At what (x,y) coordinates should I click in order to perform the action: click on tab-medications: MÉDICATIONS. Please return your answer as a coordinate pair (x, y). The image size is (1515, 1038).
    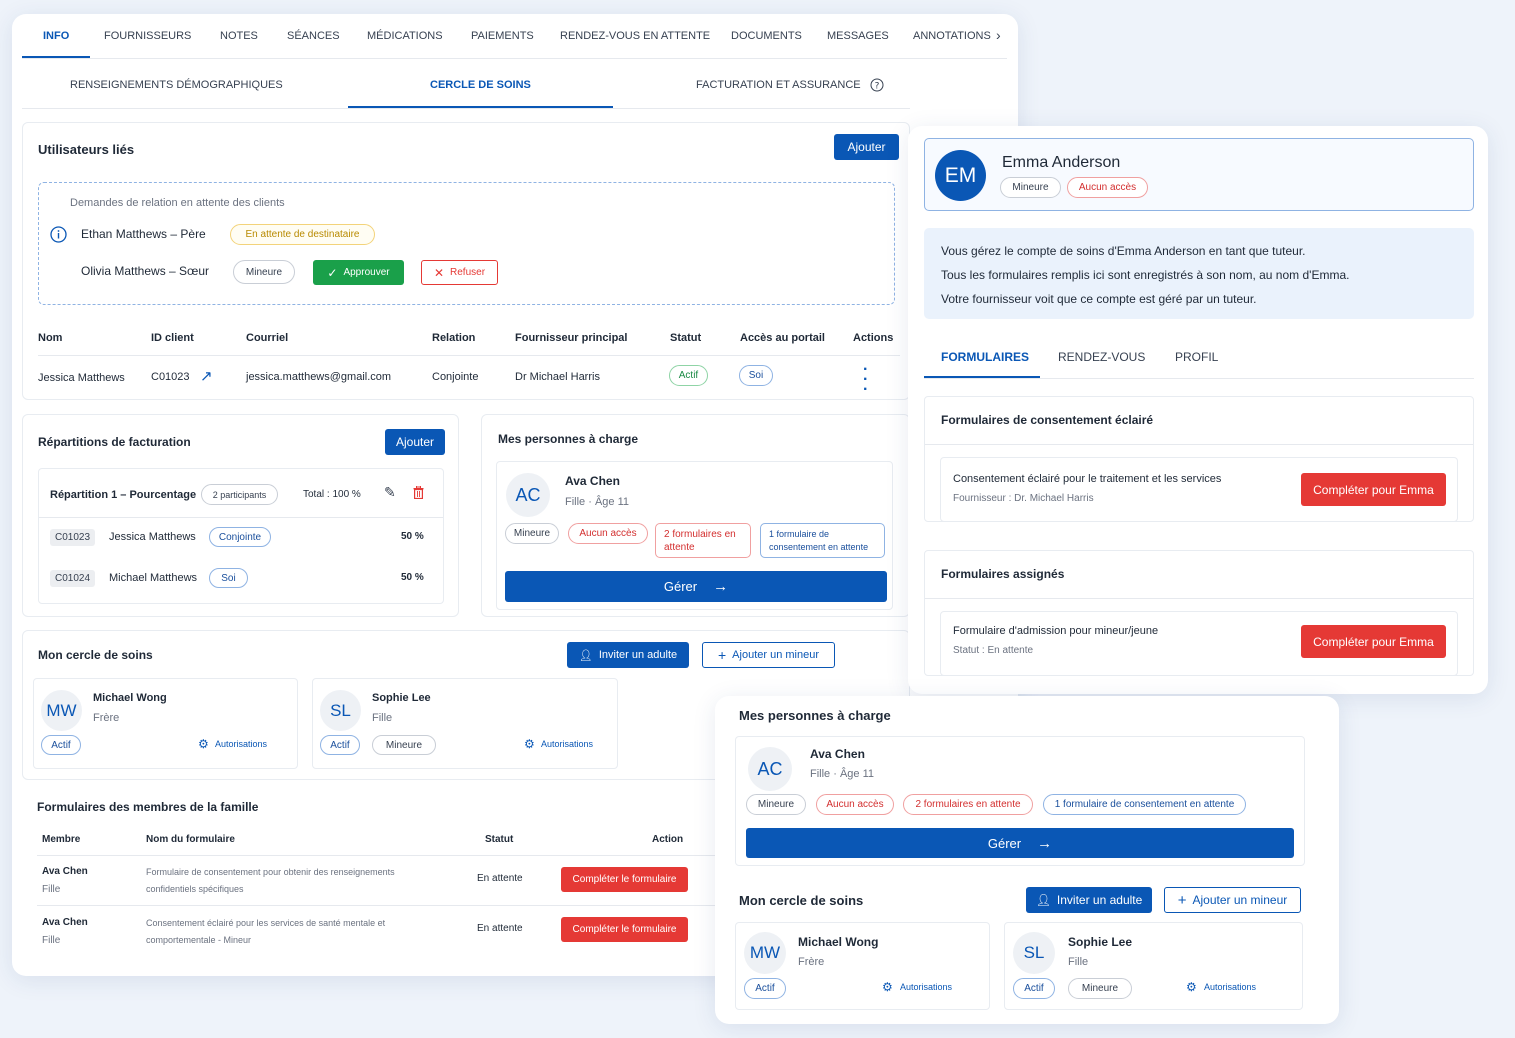
    Looking at the image, I should click on (405, 36).